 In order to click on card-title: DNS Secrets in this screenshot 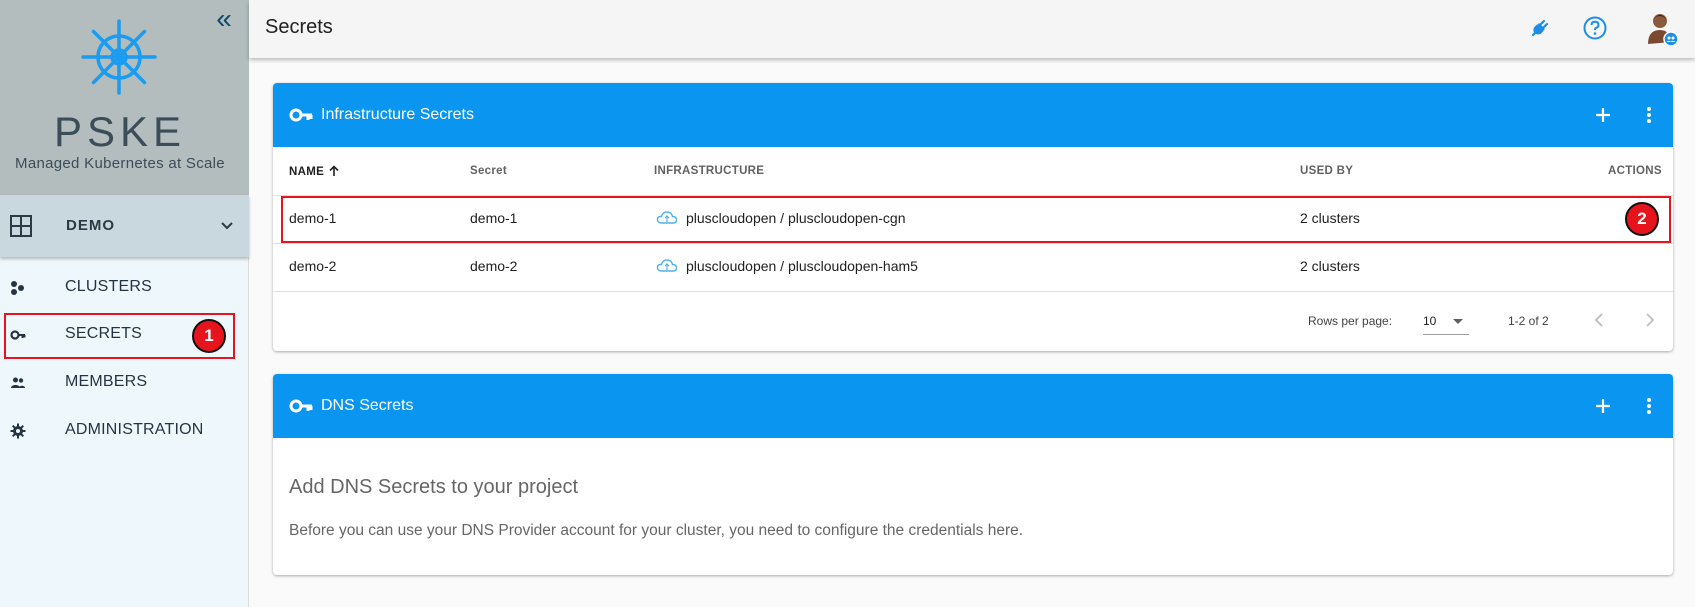, I will do `click(367, 405)`.